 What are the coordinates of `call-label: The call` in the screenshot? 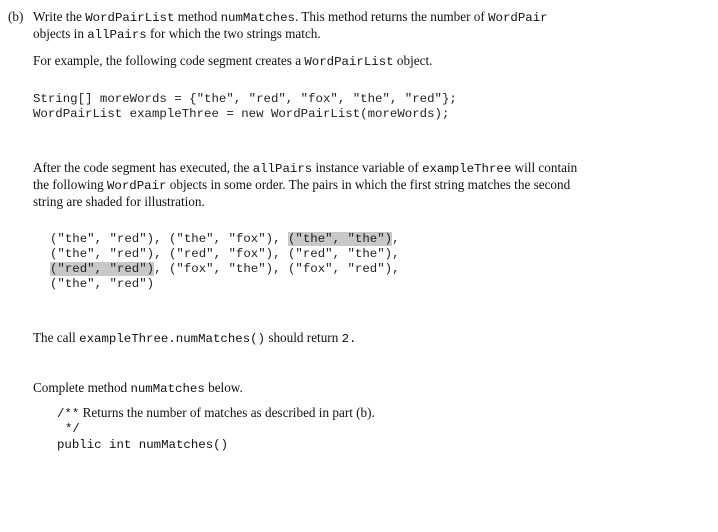 It's located at (54, 337).